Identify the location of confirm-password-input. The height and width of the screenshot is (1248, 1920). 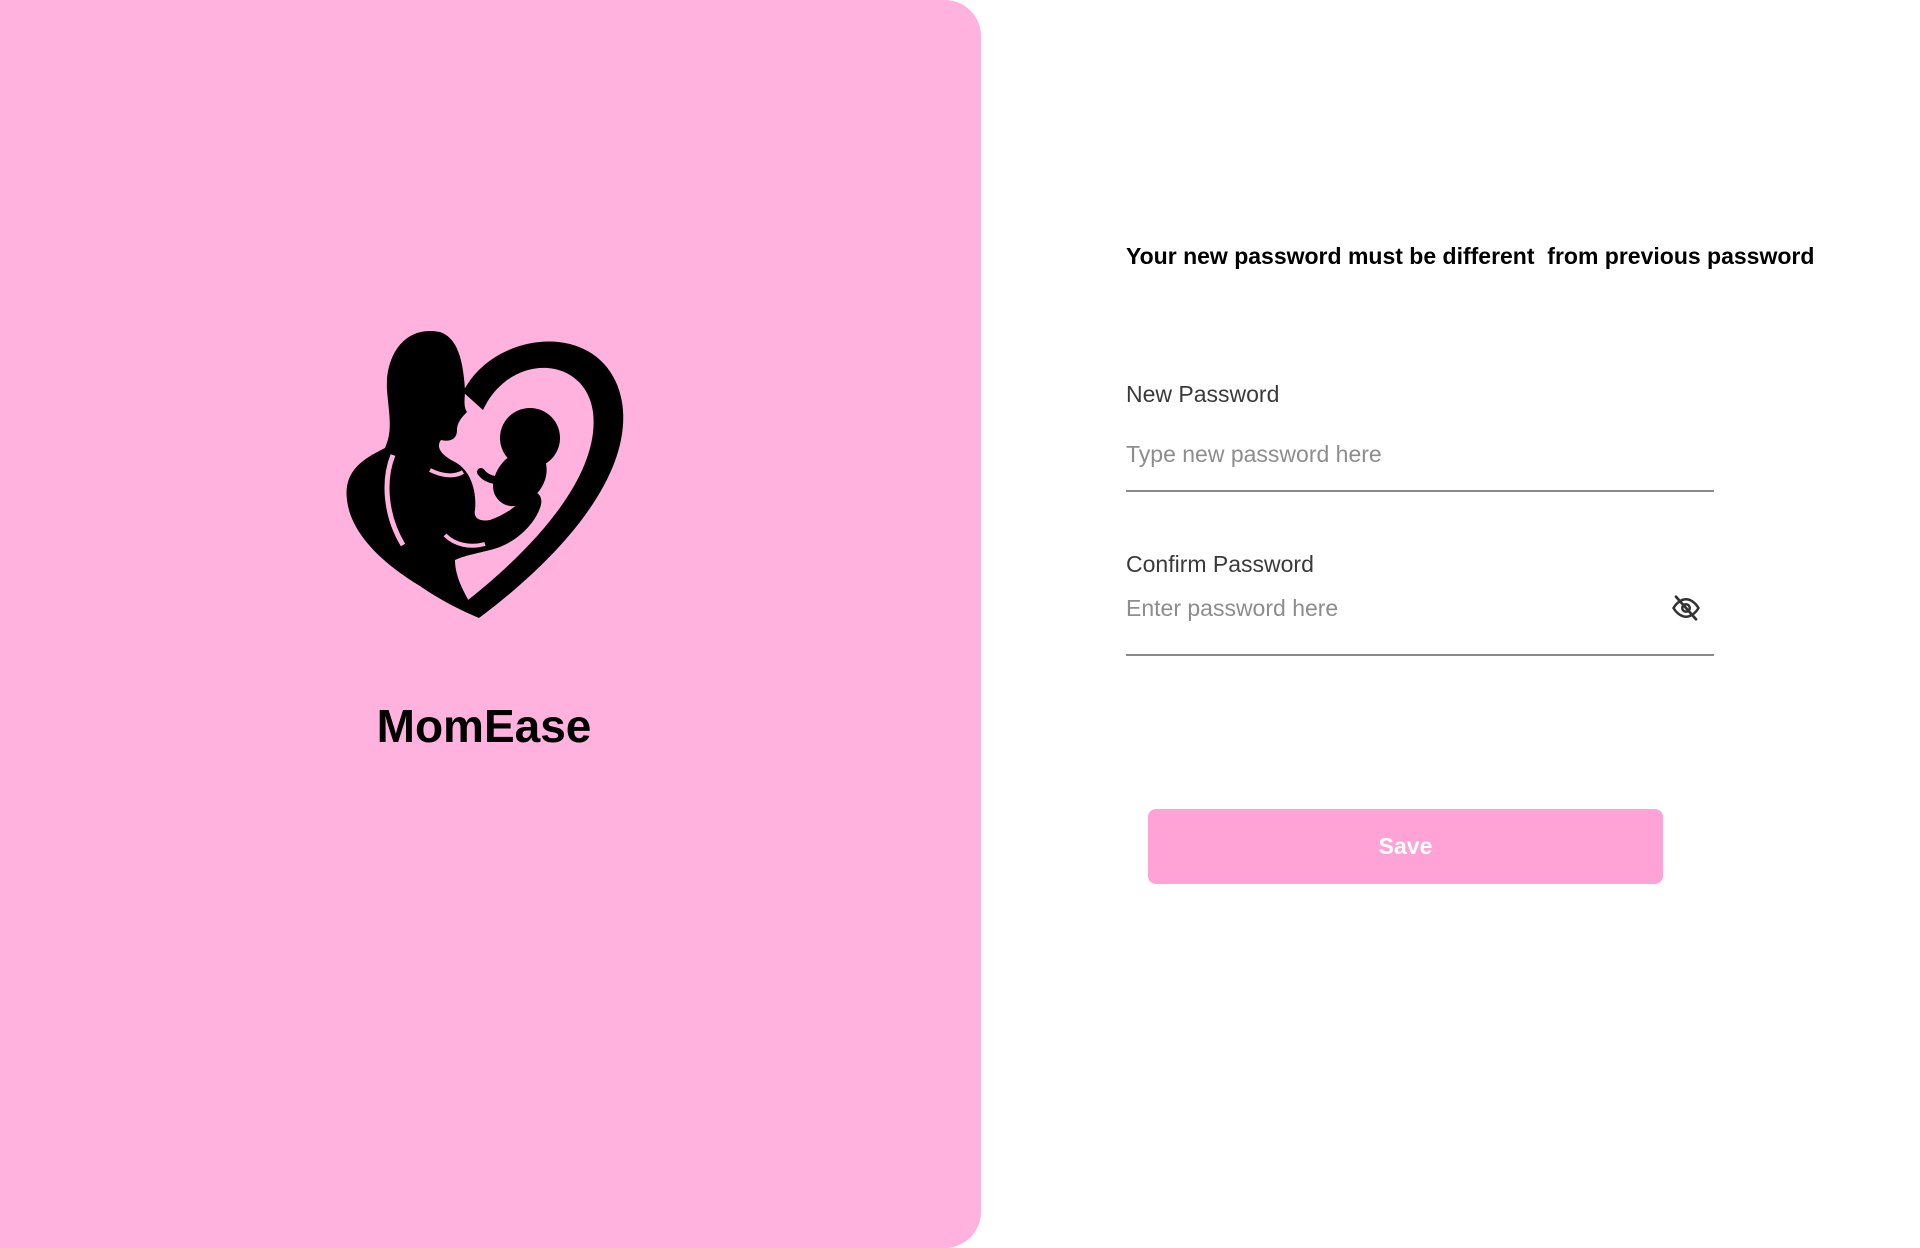
(1391, 608).